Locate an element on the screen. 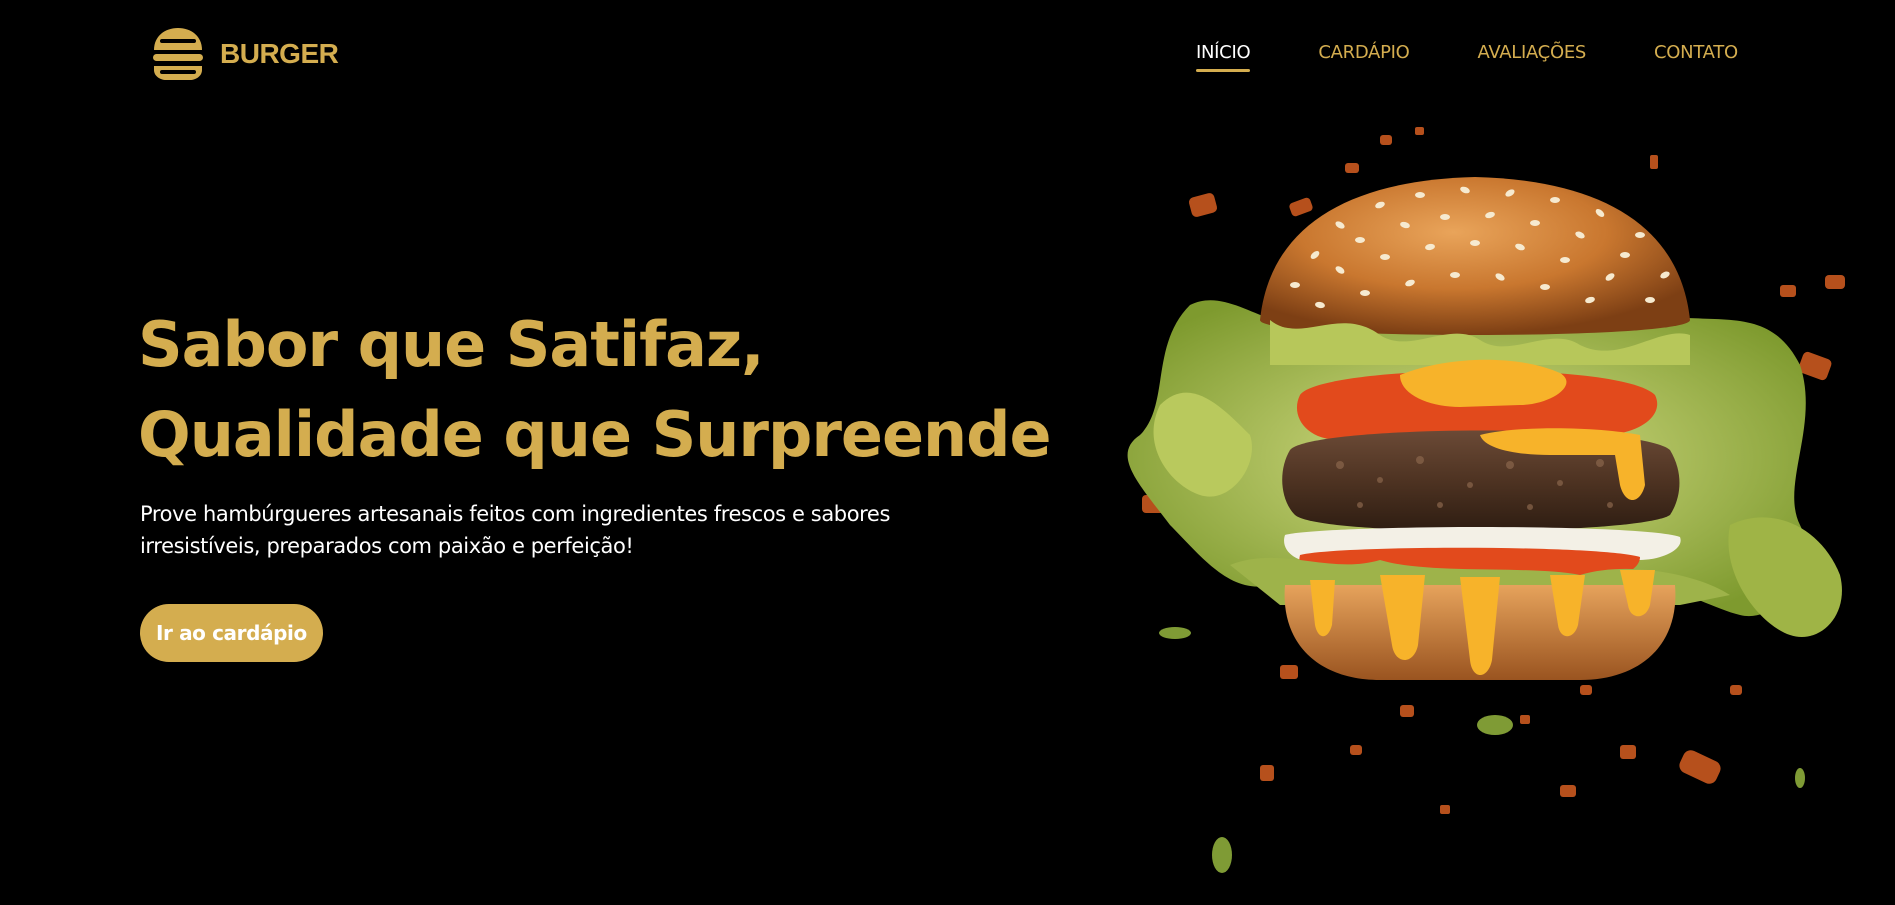 The image size is (1895, 905). burger-logo-icon is located at coordinates (178, 54).